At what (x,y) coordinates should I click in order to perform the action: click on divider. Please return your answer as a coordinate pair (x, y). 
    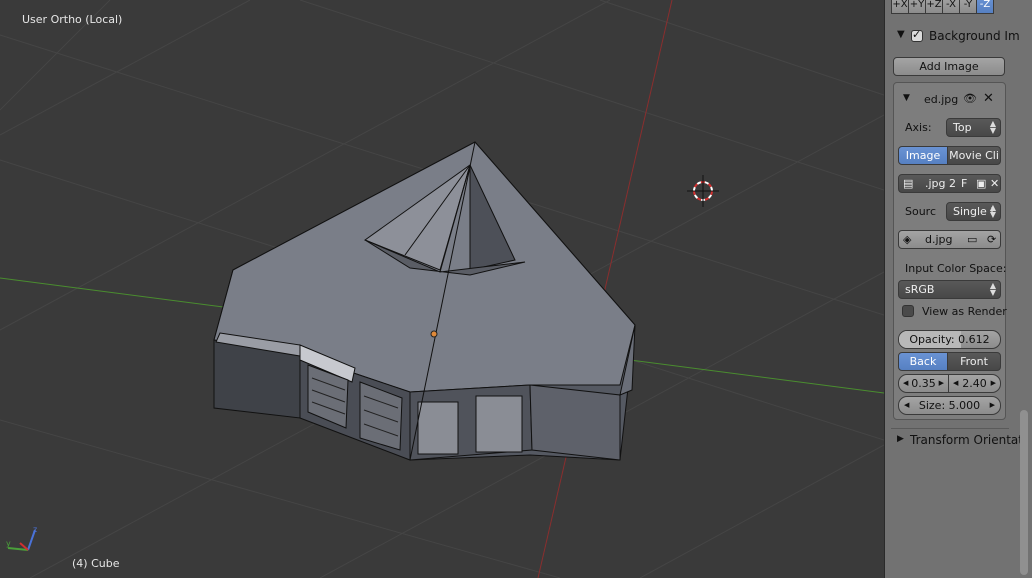
    Looking at the image, I should click on (950, 428).